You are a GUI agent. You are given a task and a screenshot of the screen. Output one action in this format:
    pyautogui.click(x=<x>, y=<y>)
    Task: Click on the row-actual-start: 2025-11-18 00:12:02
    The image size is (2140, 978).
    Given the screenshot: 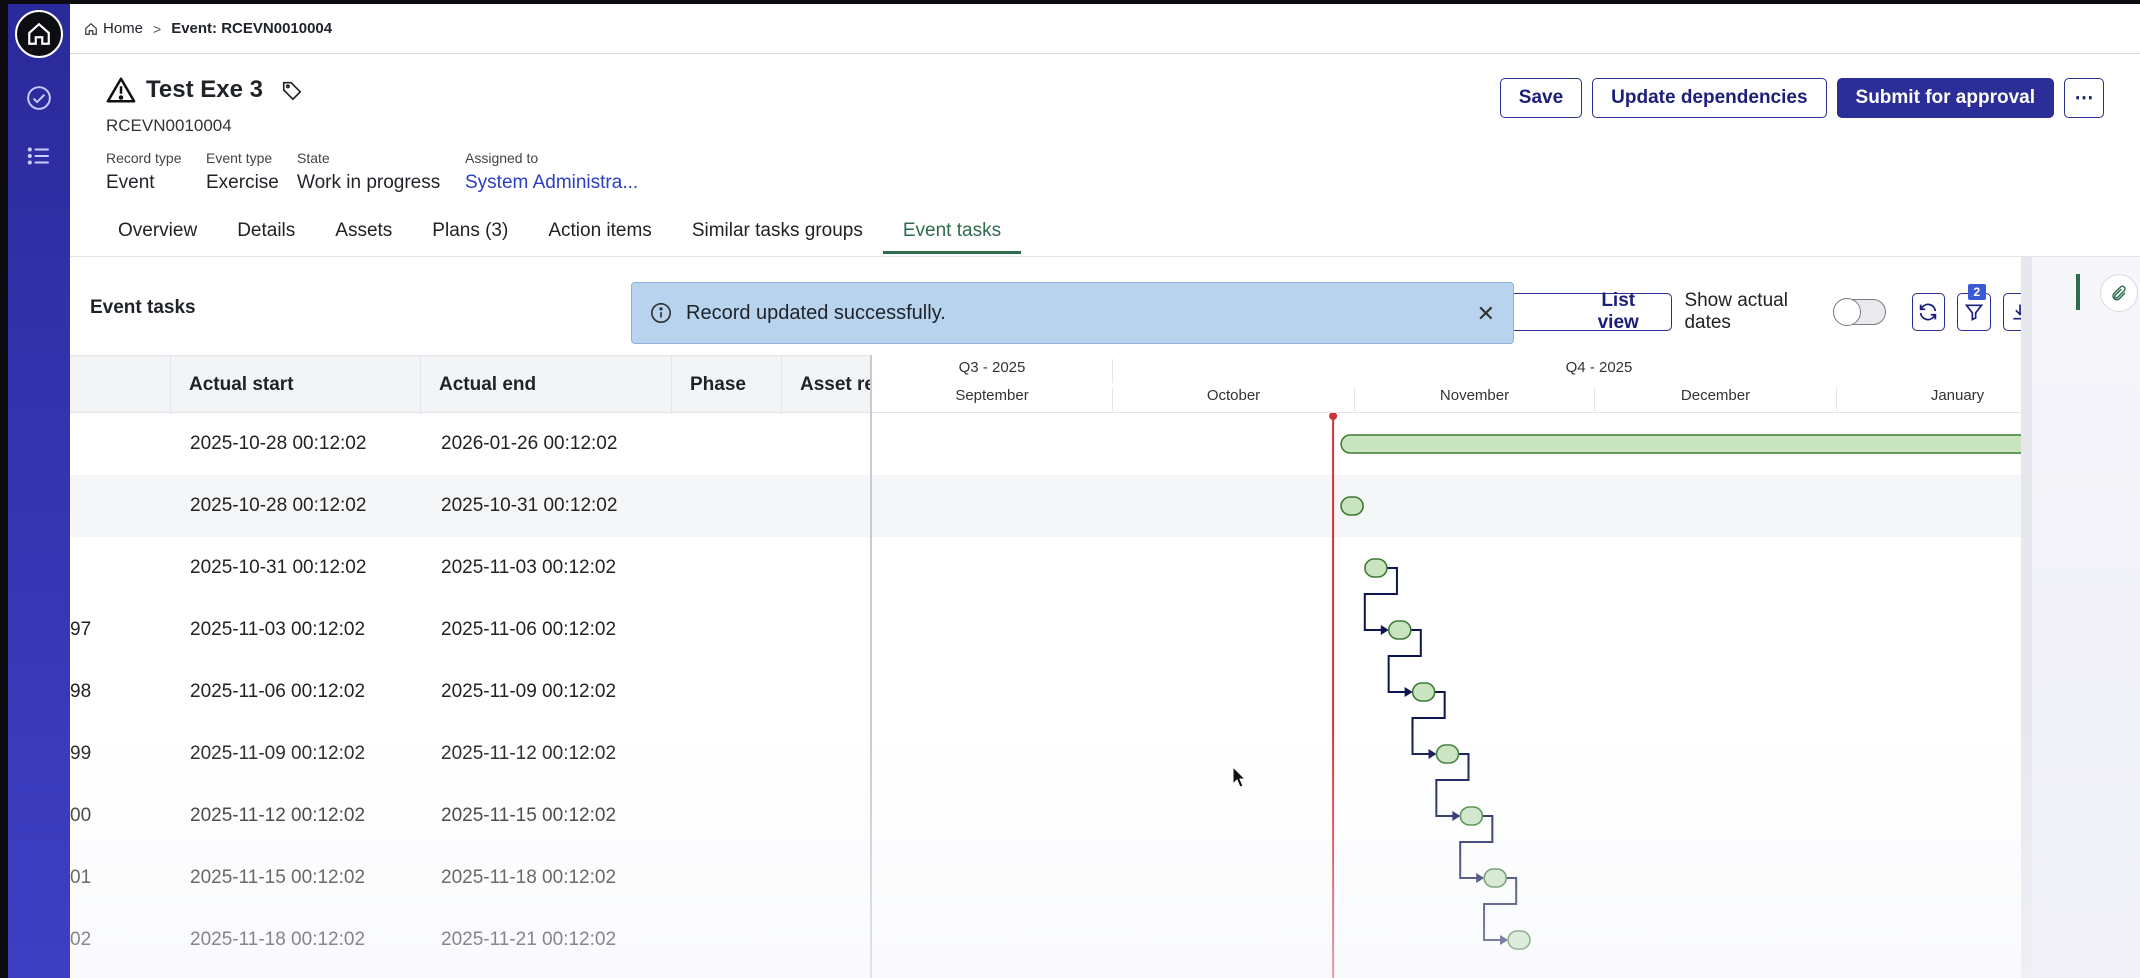 What is the action you would take?
    pyautogui.click(x=278, y=939)
    